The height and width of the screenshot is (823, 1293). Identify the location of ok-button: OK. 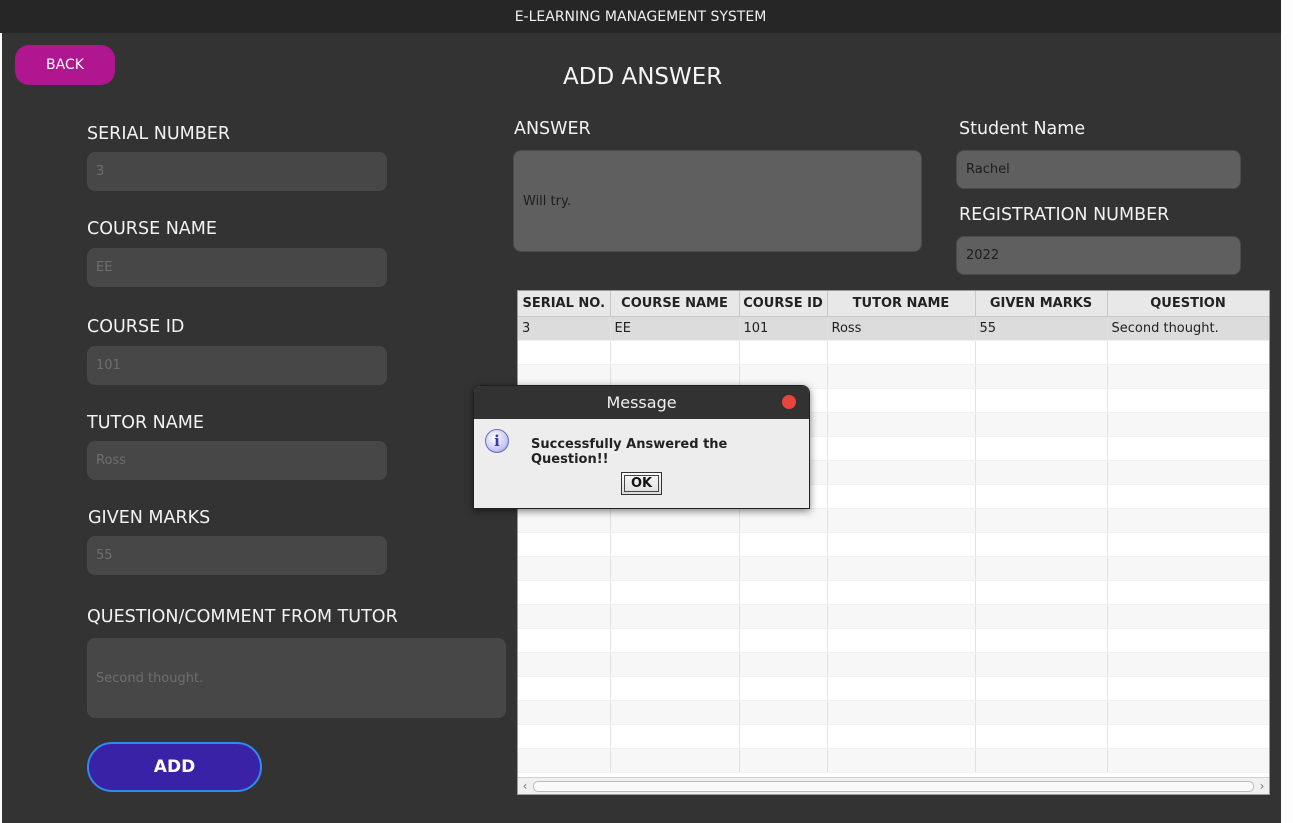
(641, 483).